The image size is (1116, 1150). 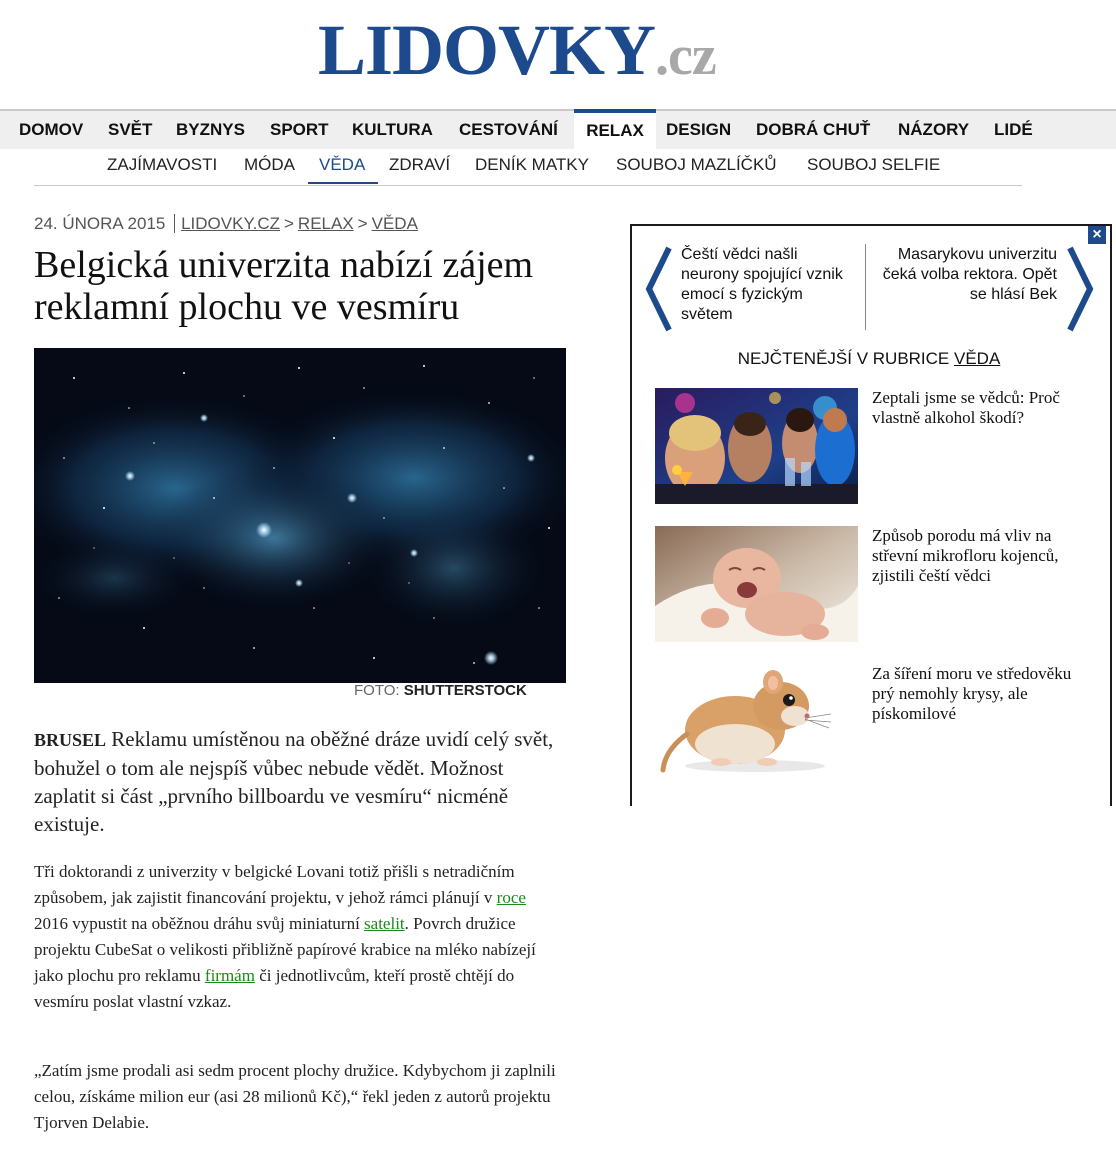 I want to click on link-firmam: firmám, so click(x=230, y=975).